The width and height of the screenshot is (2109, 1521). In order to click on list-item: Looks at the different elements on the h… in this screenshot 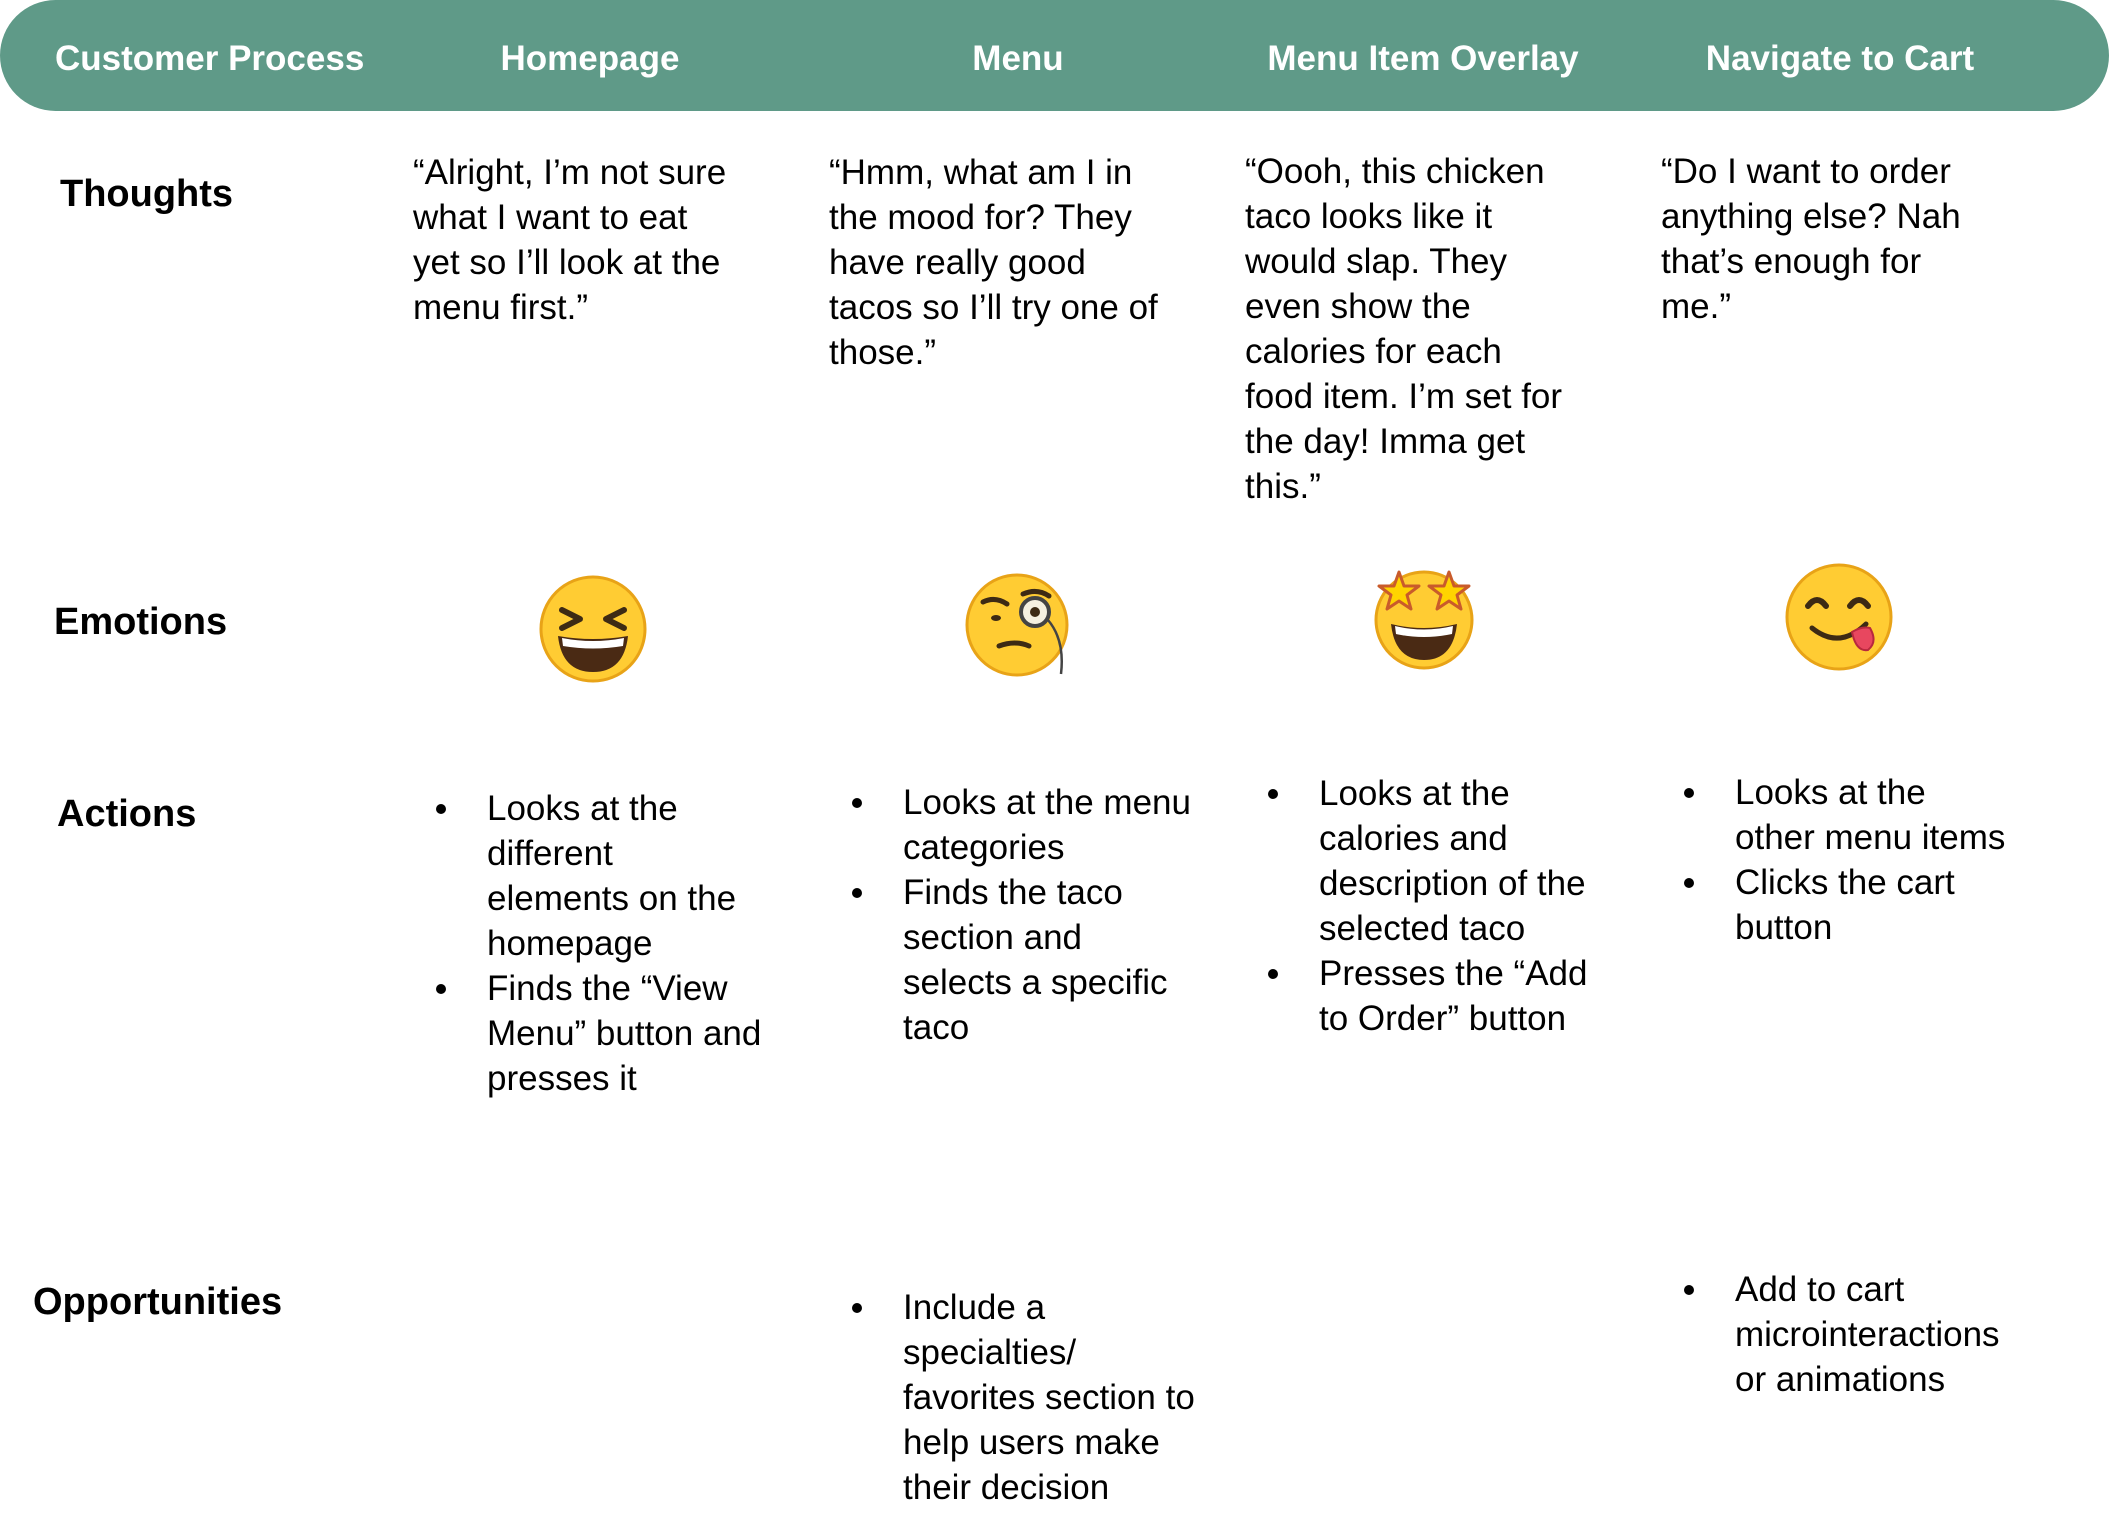, I will do `click(597, 876)`.